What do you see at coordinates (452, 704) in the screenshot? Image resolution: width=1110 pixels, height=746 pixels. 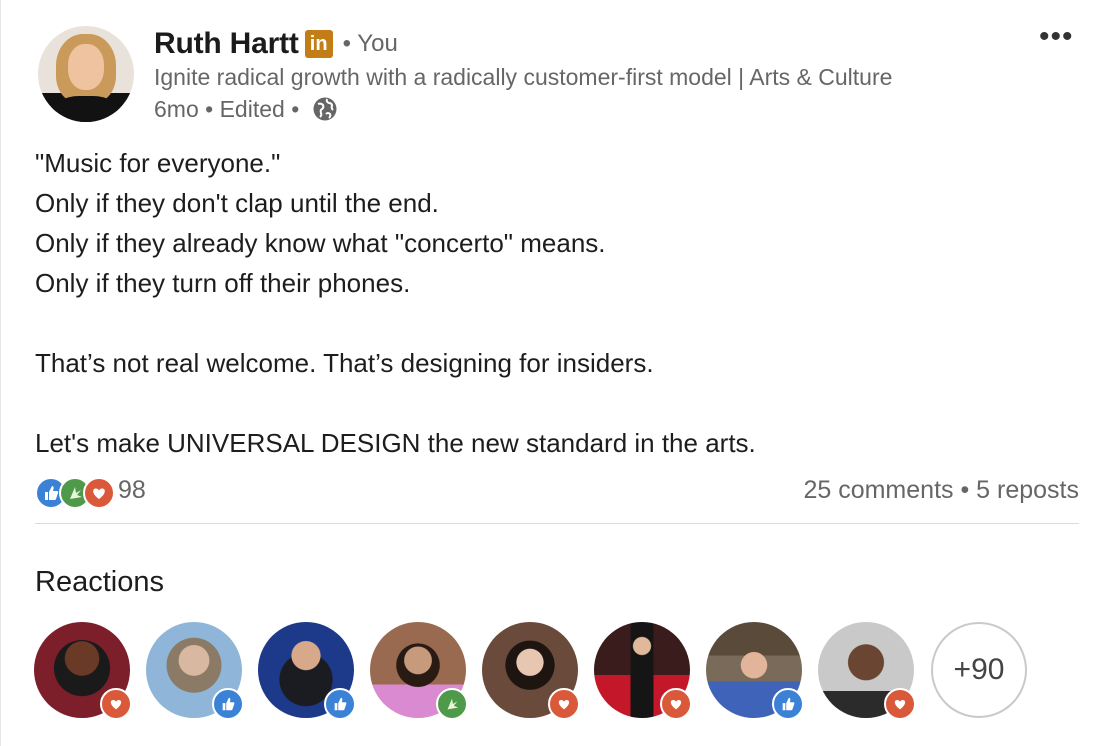 I see `celebrate-icon` at bounding box center [452, 704].